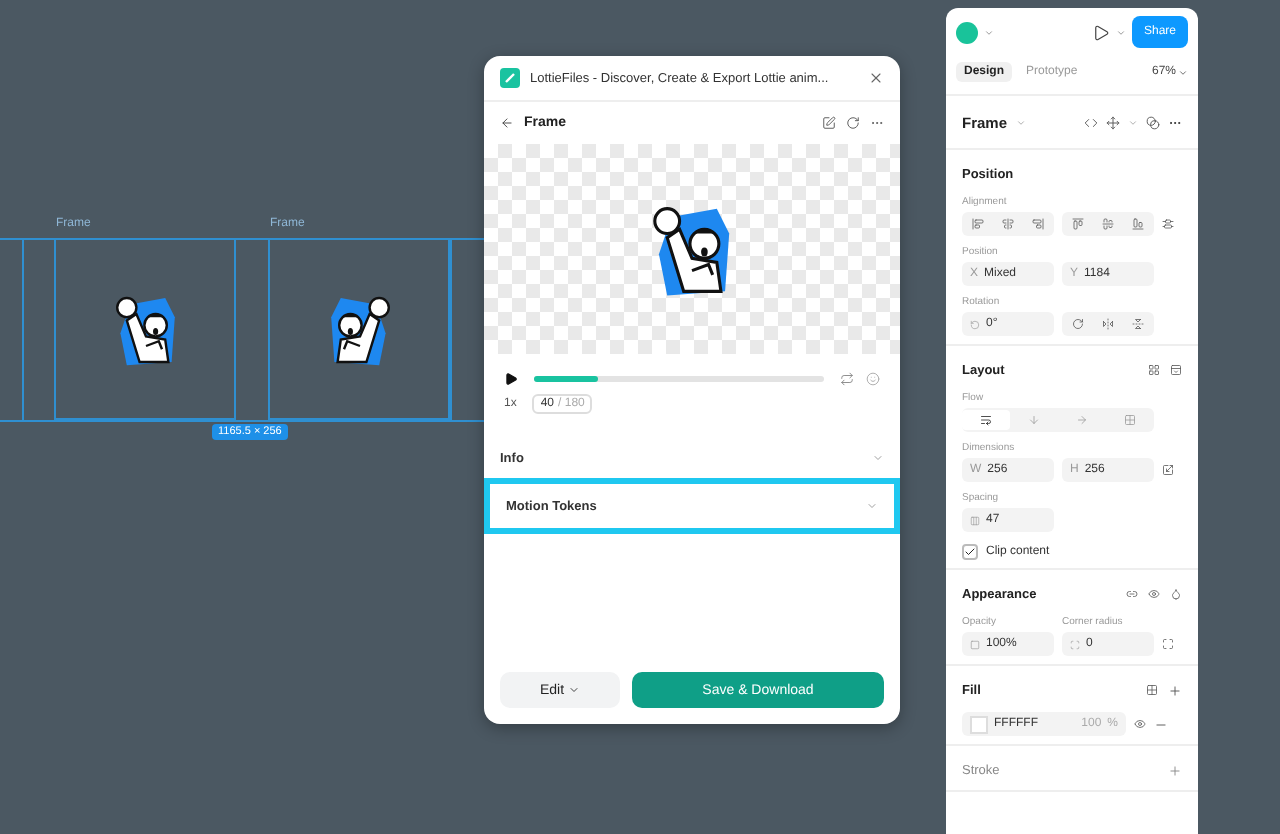  Describe the element at coordinates (507, 122) in the screenshot. I see `back-arrow-icon` at that location.